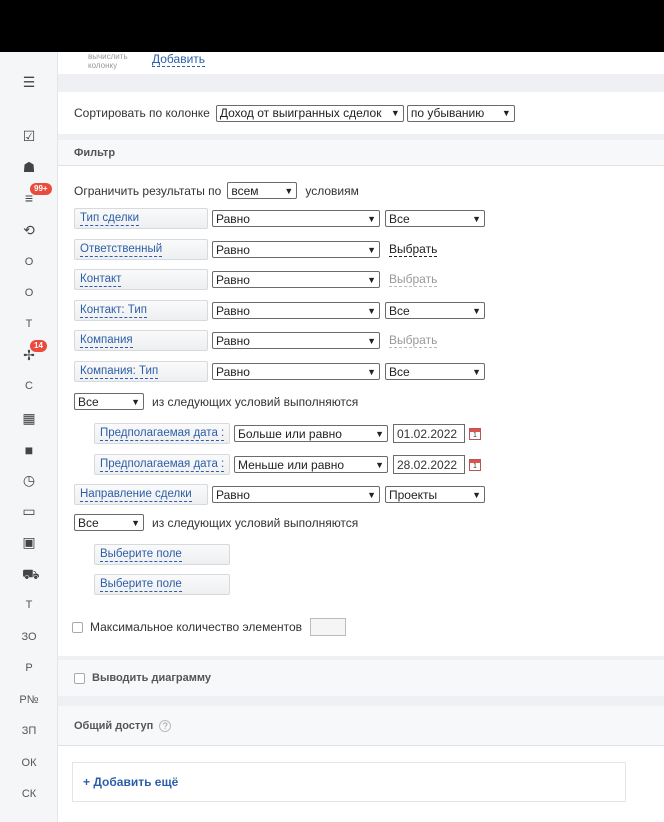 This screenshot has height=822, width=664. I want to click on puzzle-icon: ✢ 14, so click(34, 351).